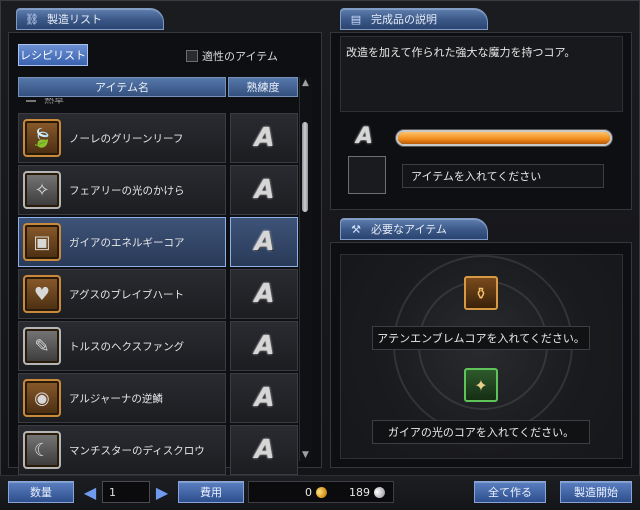 The height and width of the screenshot is (510, 640). What do you see at coordinates (481, 293) in the screenshot?
I see `emblem-core-icon: ⚱` at bounding box center [481, 293].